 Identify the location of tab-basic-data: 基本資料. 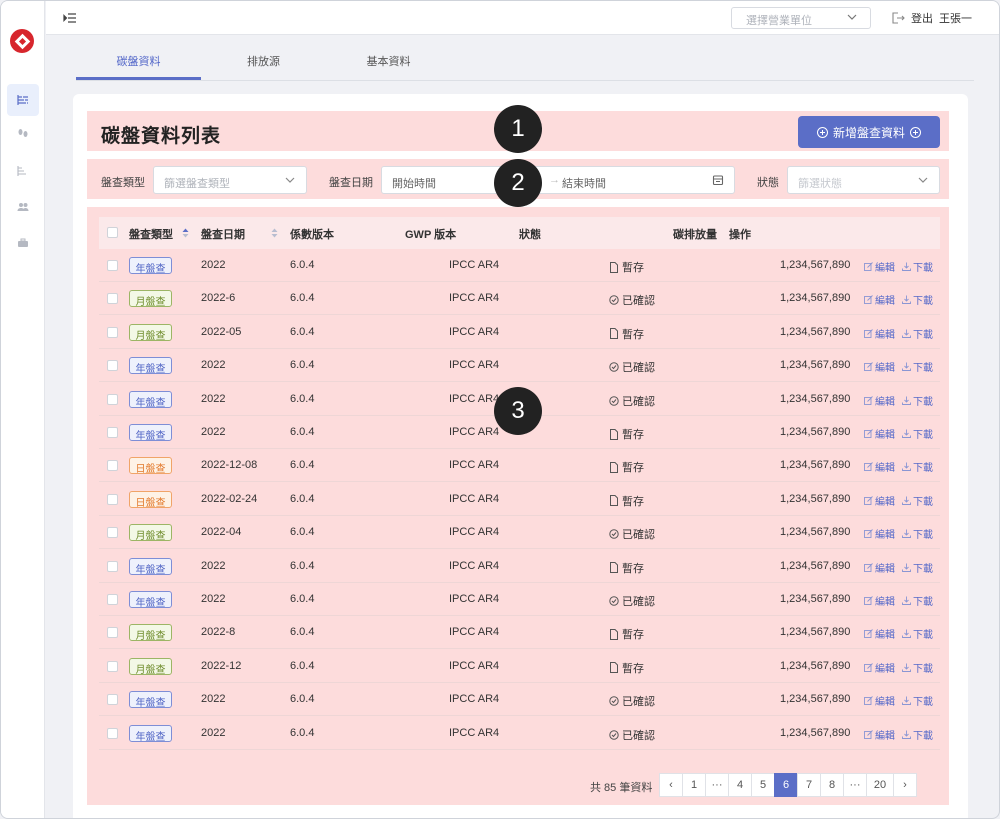
(388, 61).